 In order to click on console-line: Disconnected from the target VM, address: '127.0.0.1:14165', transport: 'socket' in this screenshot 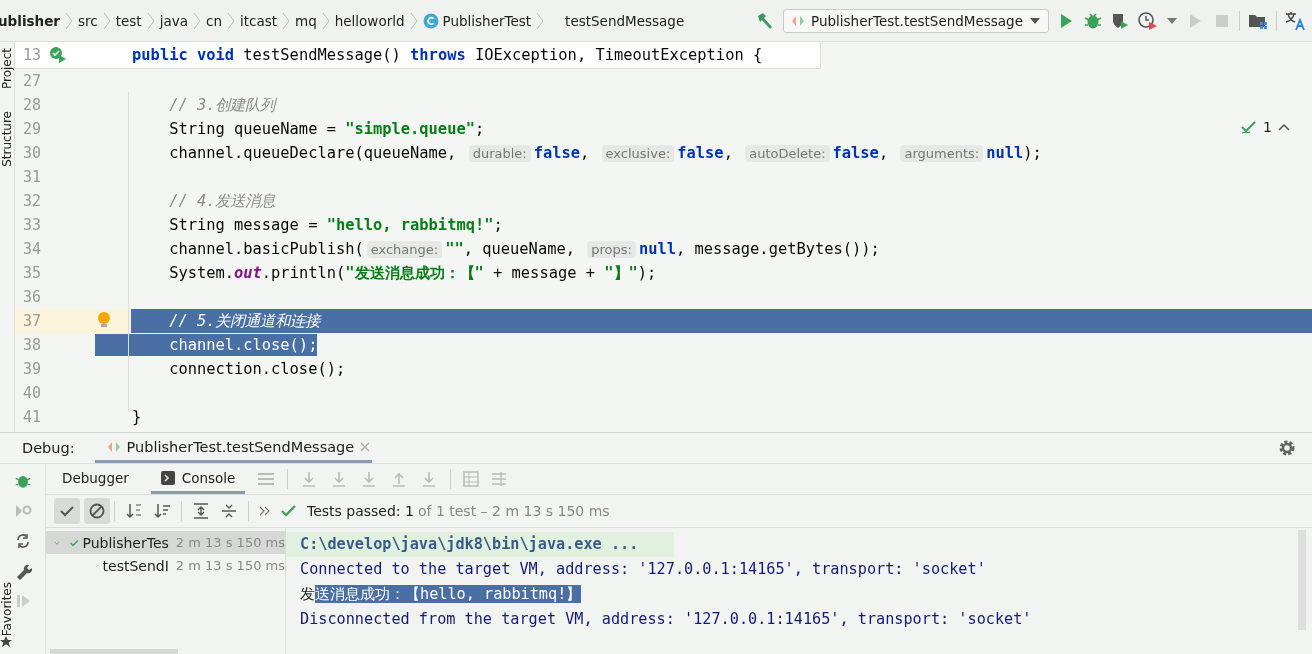, I will do `click(666, 619)`.